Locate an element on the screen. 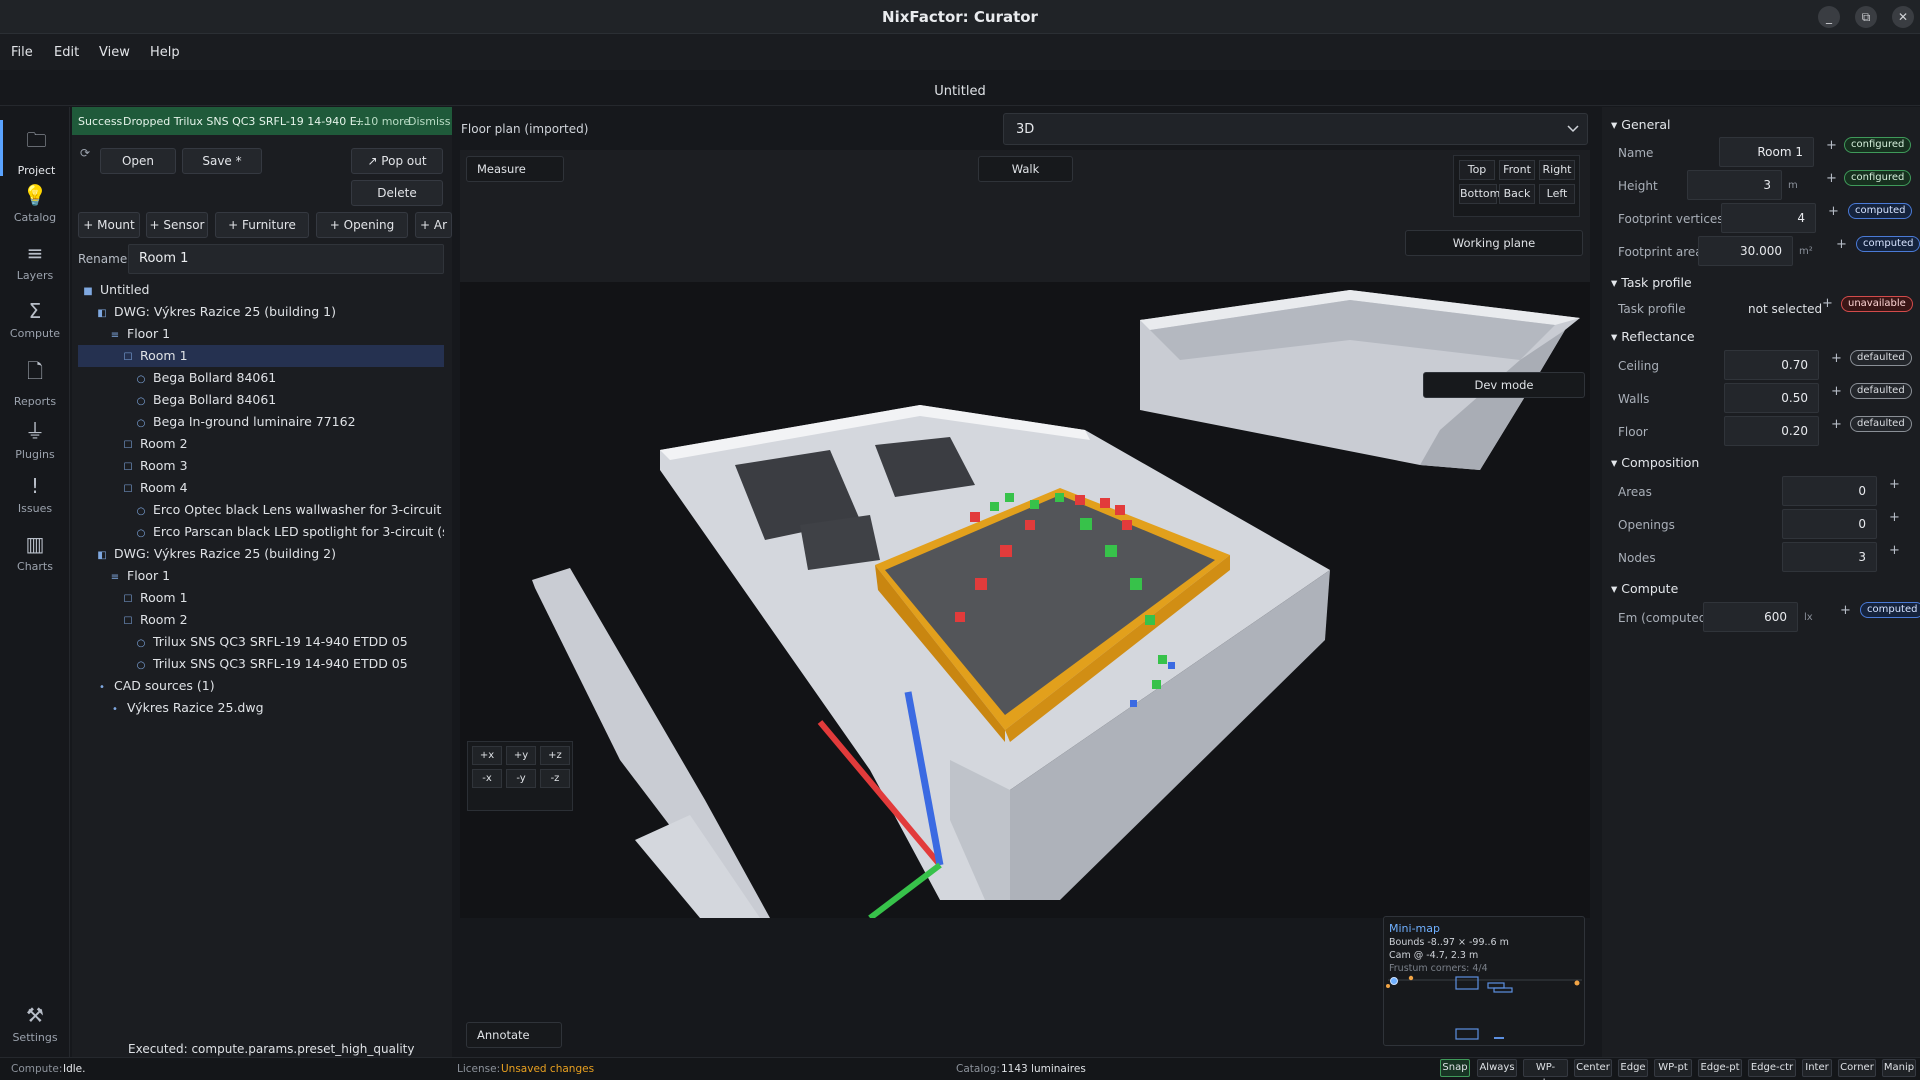 Image resolution: width=1920 pixels, height=1080 pixels. view-bottom-button: Bottom is located at coordinates (1479, 194).